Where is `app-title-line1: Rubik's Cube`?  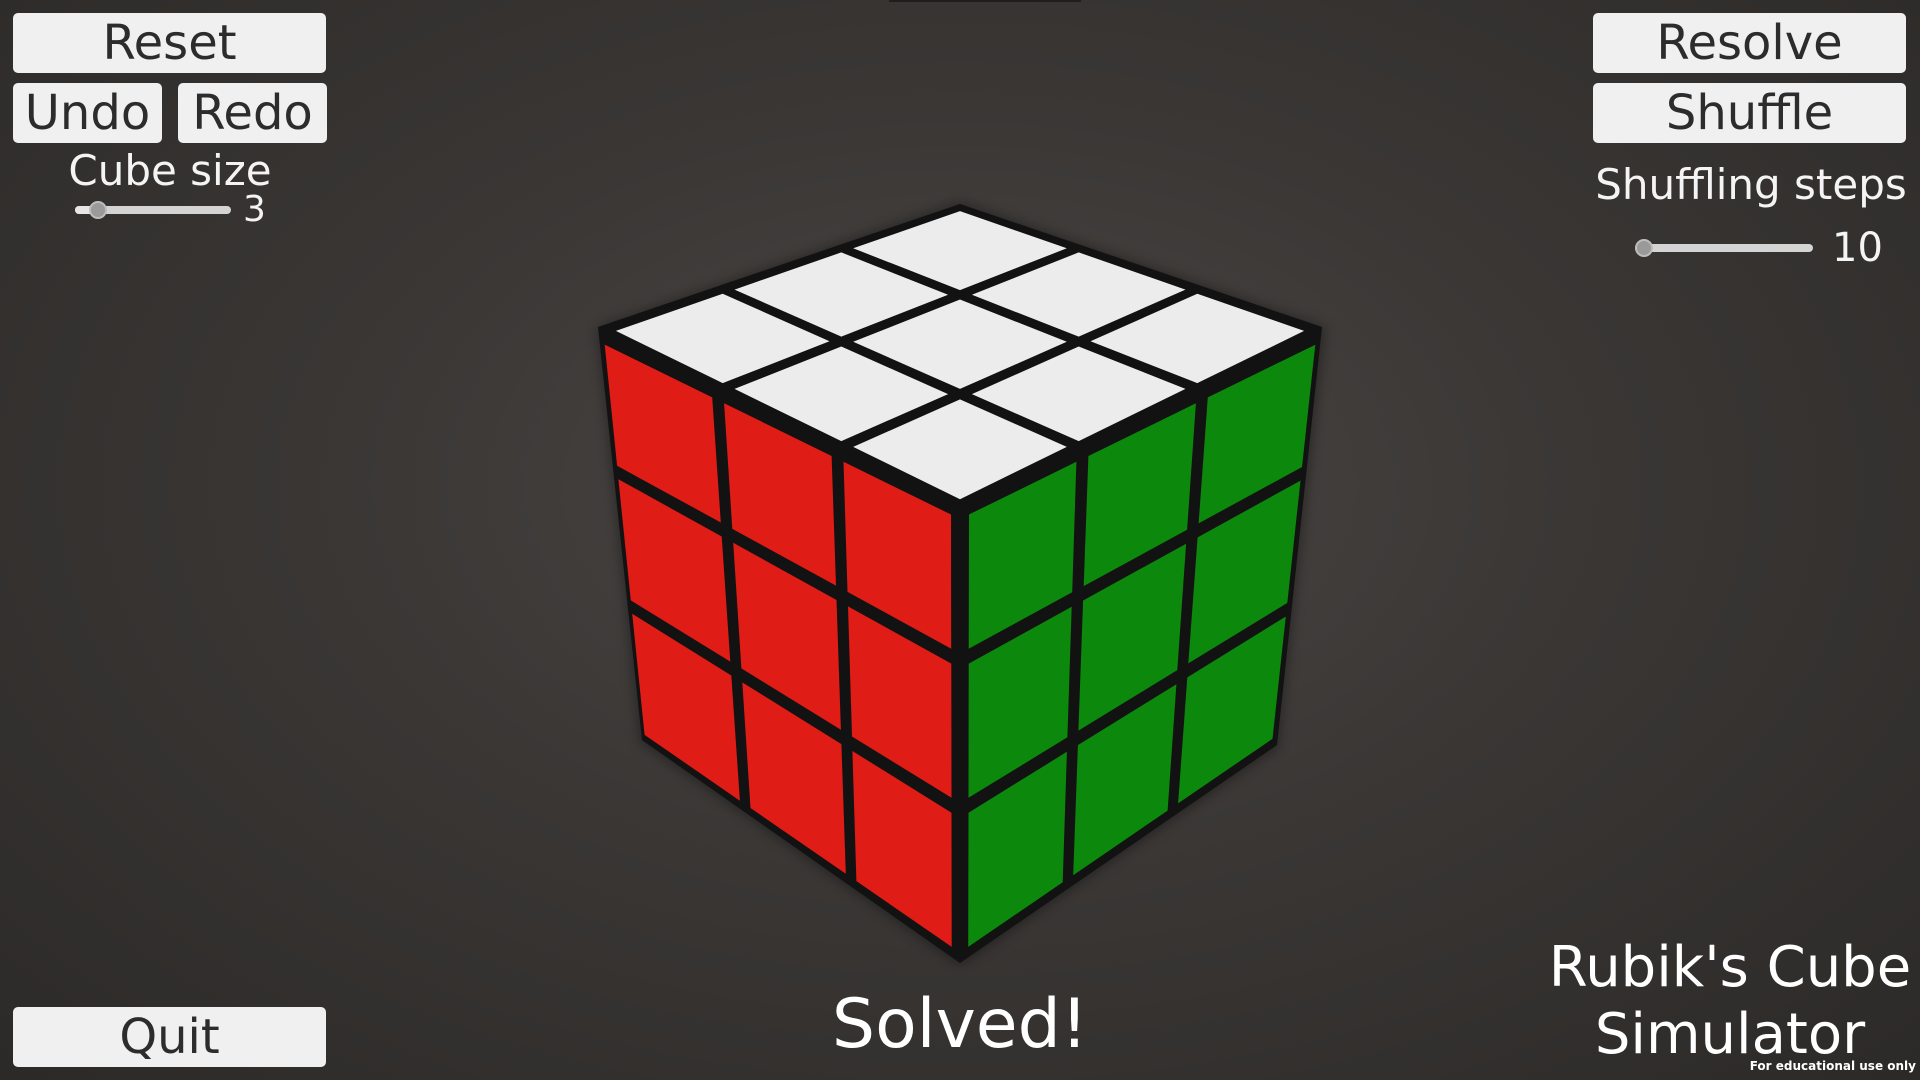 app-title-line1: Rubik's Cube is located at coordinates (1730, 967).